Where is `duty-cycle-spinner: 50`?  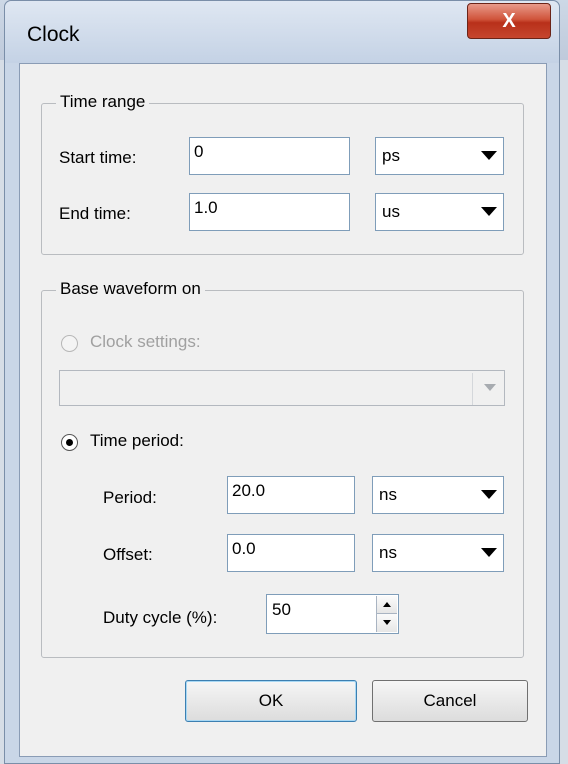
duty-cycle-spinner: 50 is located at coordinates (332, 614).